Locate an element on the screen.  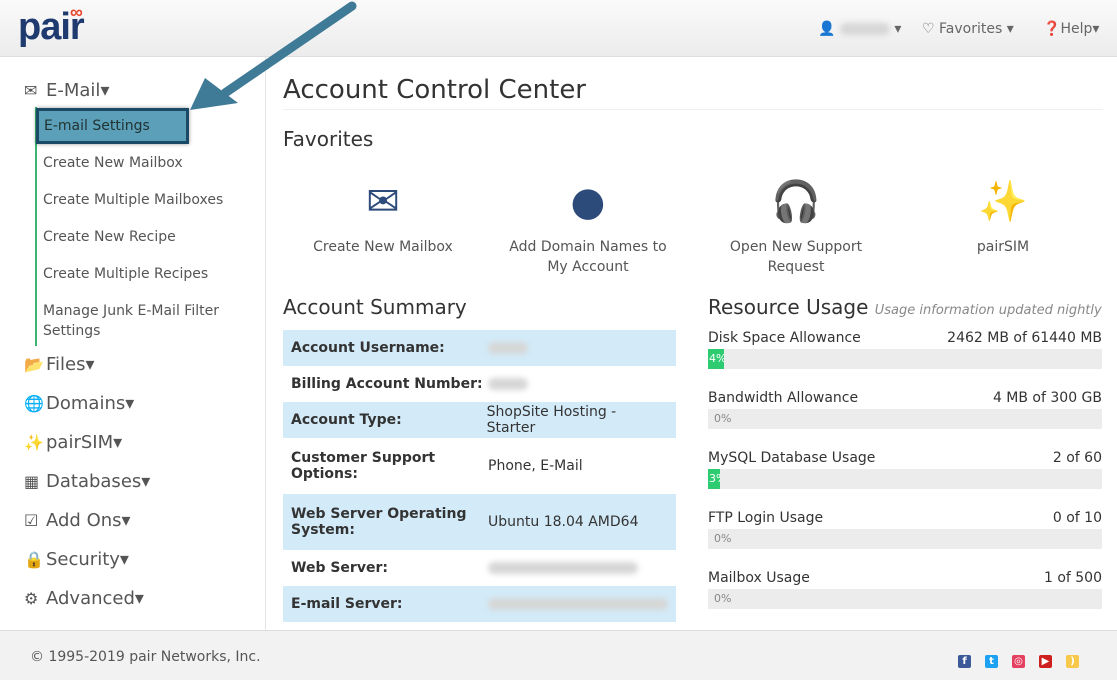
globe-icon: ● is located at coordinates (588, 202).